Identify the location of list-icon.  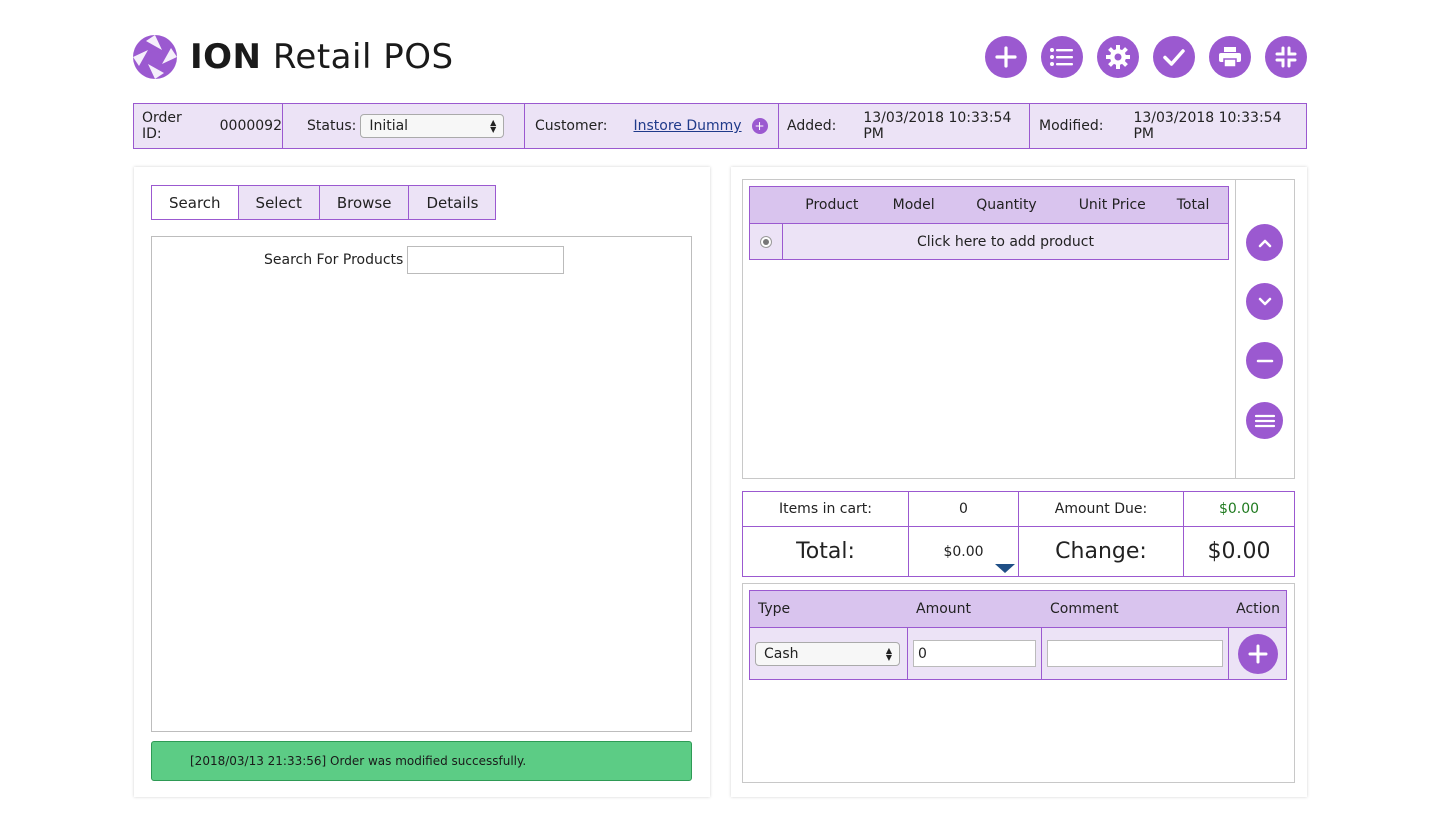
(1061, 57).